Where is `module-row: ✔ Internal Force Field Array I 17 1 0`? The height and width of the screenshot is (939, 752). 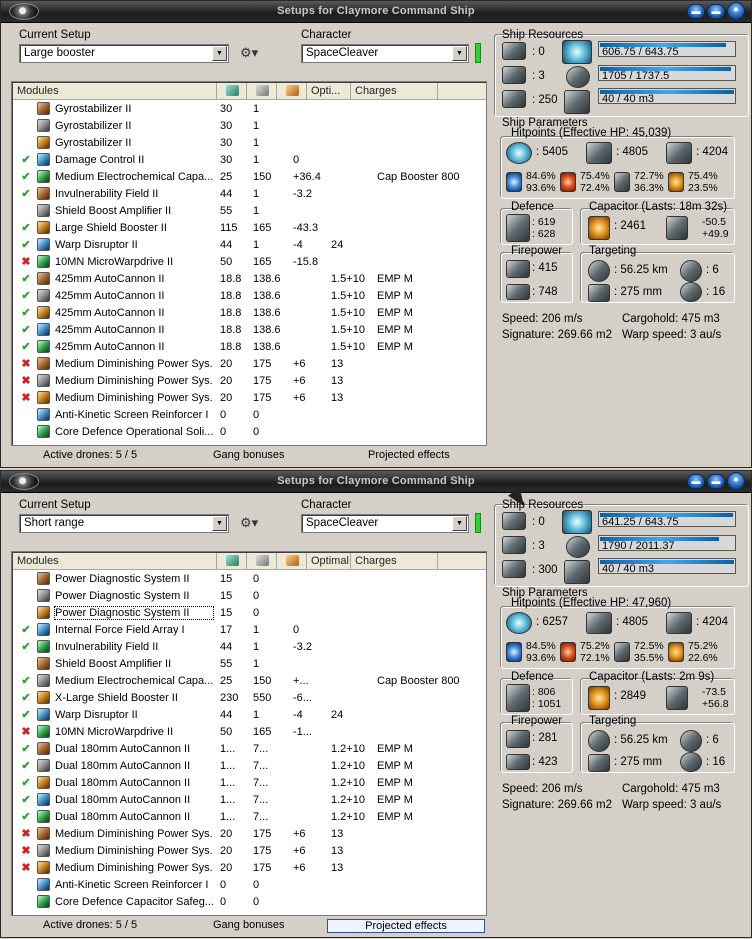
module-row: ✔ Internal Force Field Array I 17 1 0 is located at coordinates (249, 630).